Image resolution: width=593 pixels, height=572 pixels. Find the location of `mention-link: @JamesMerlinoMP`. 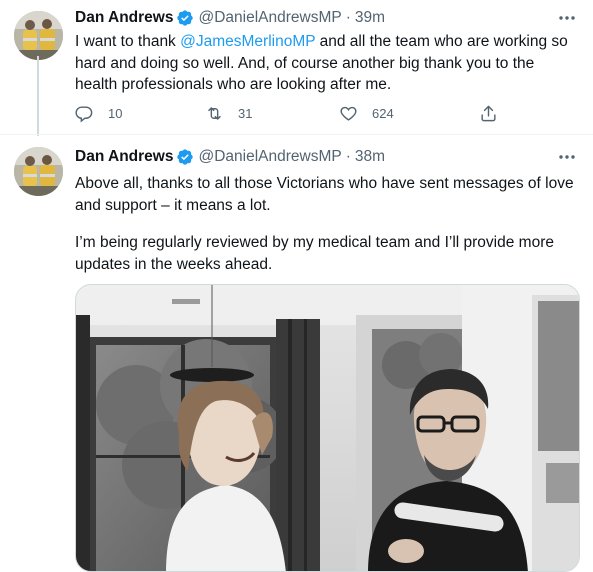

mention-link: @JamesMerlinoMP is located at coordinates (247, 41).